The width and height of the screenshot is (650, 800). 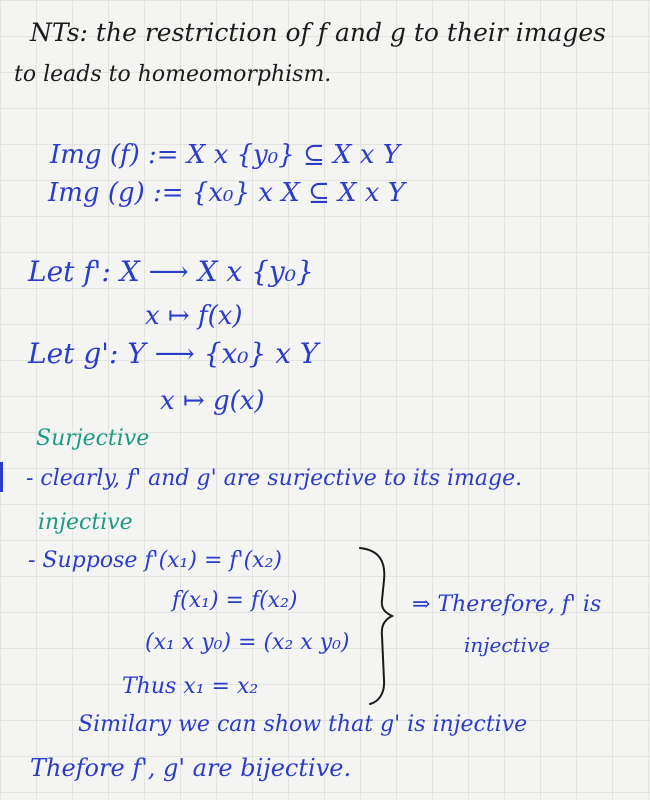 What do you see at coordinates (155, 560) in the screenshot?
I see `injective-line-1: - Suppose f'(x₁) = f'(x₂)` at bounding box center [155, 560].